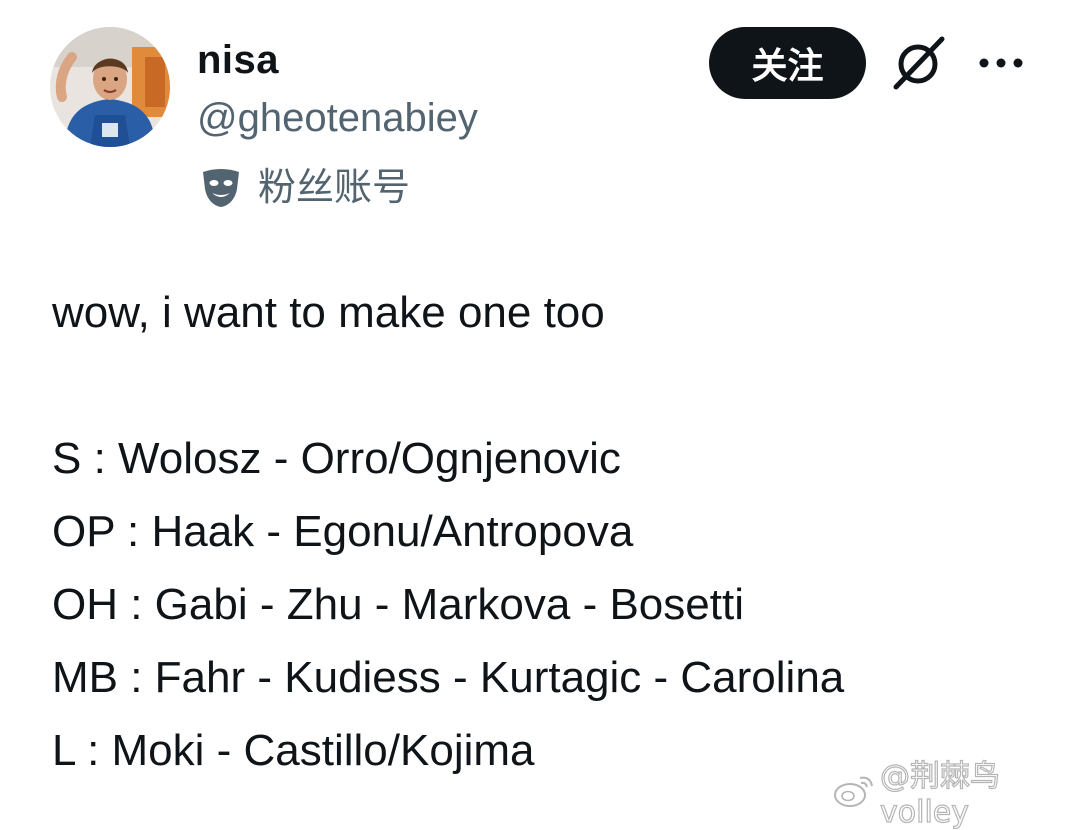  I want to click on mask-icon, so click(221, 188).